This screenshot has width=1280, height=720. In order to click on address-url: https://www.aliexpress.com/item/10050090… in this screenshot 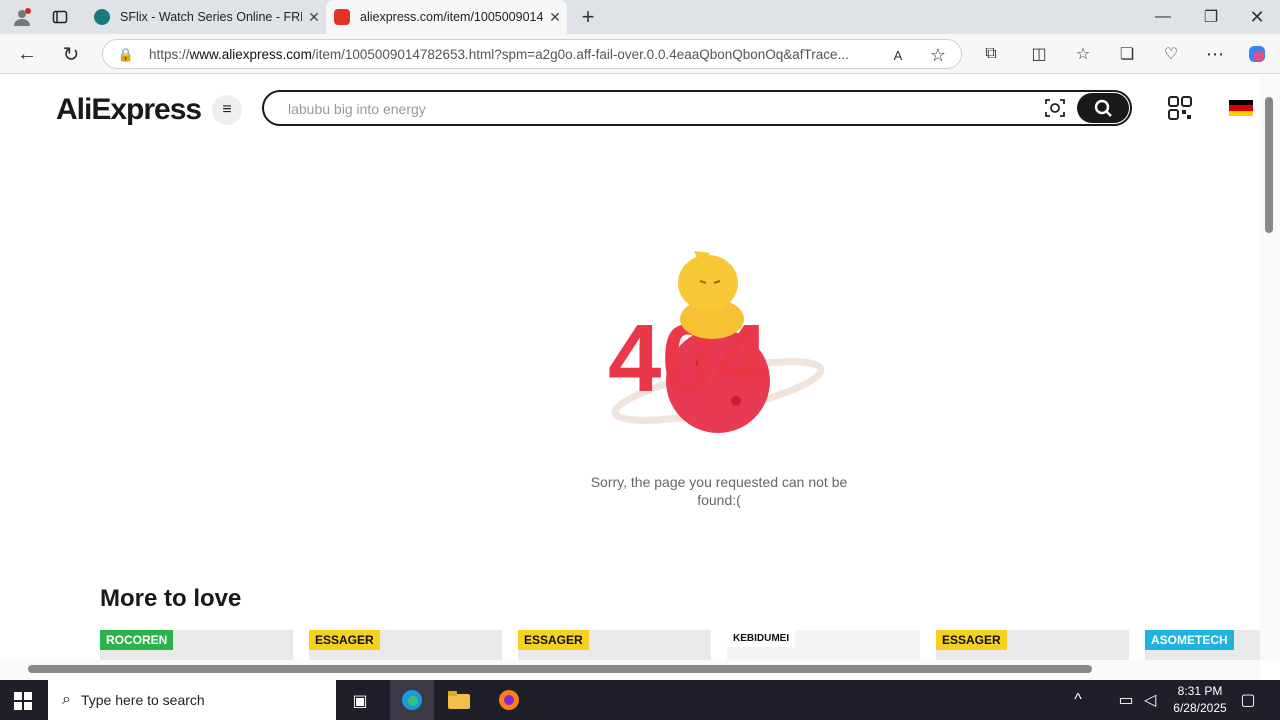, I will do `click(499, 54)`.